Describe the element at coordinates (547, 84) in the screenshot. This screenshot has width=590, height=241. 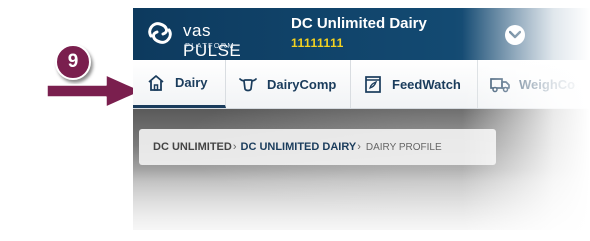
I see `tab-label: WeighCo` at that location.